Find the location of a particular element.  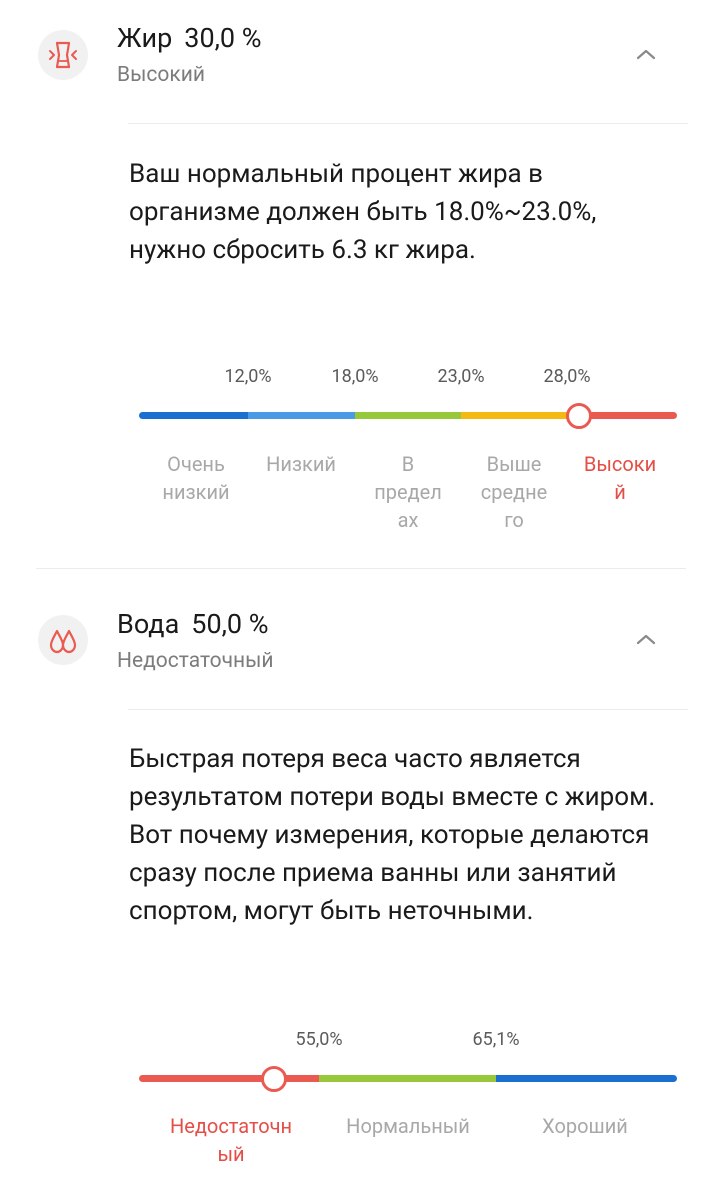

water-tick-label: 55,0% is located at coordinates (319, 1039).